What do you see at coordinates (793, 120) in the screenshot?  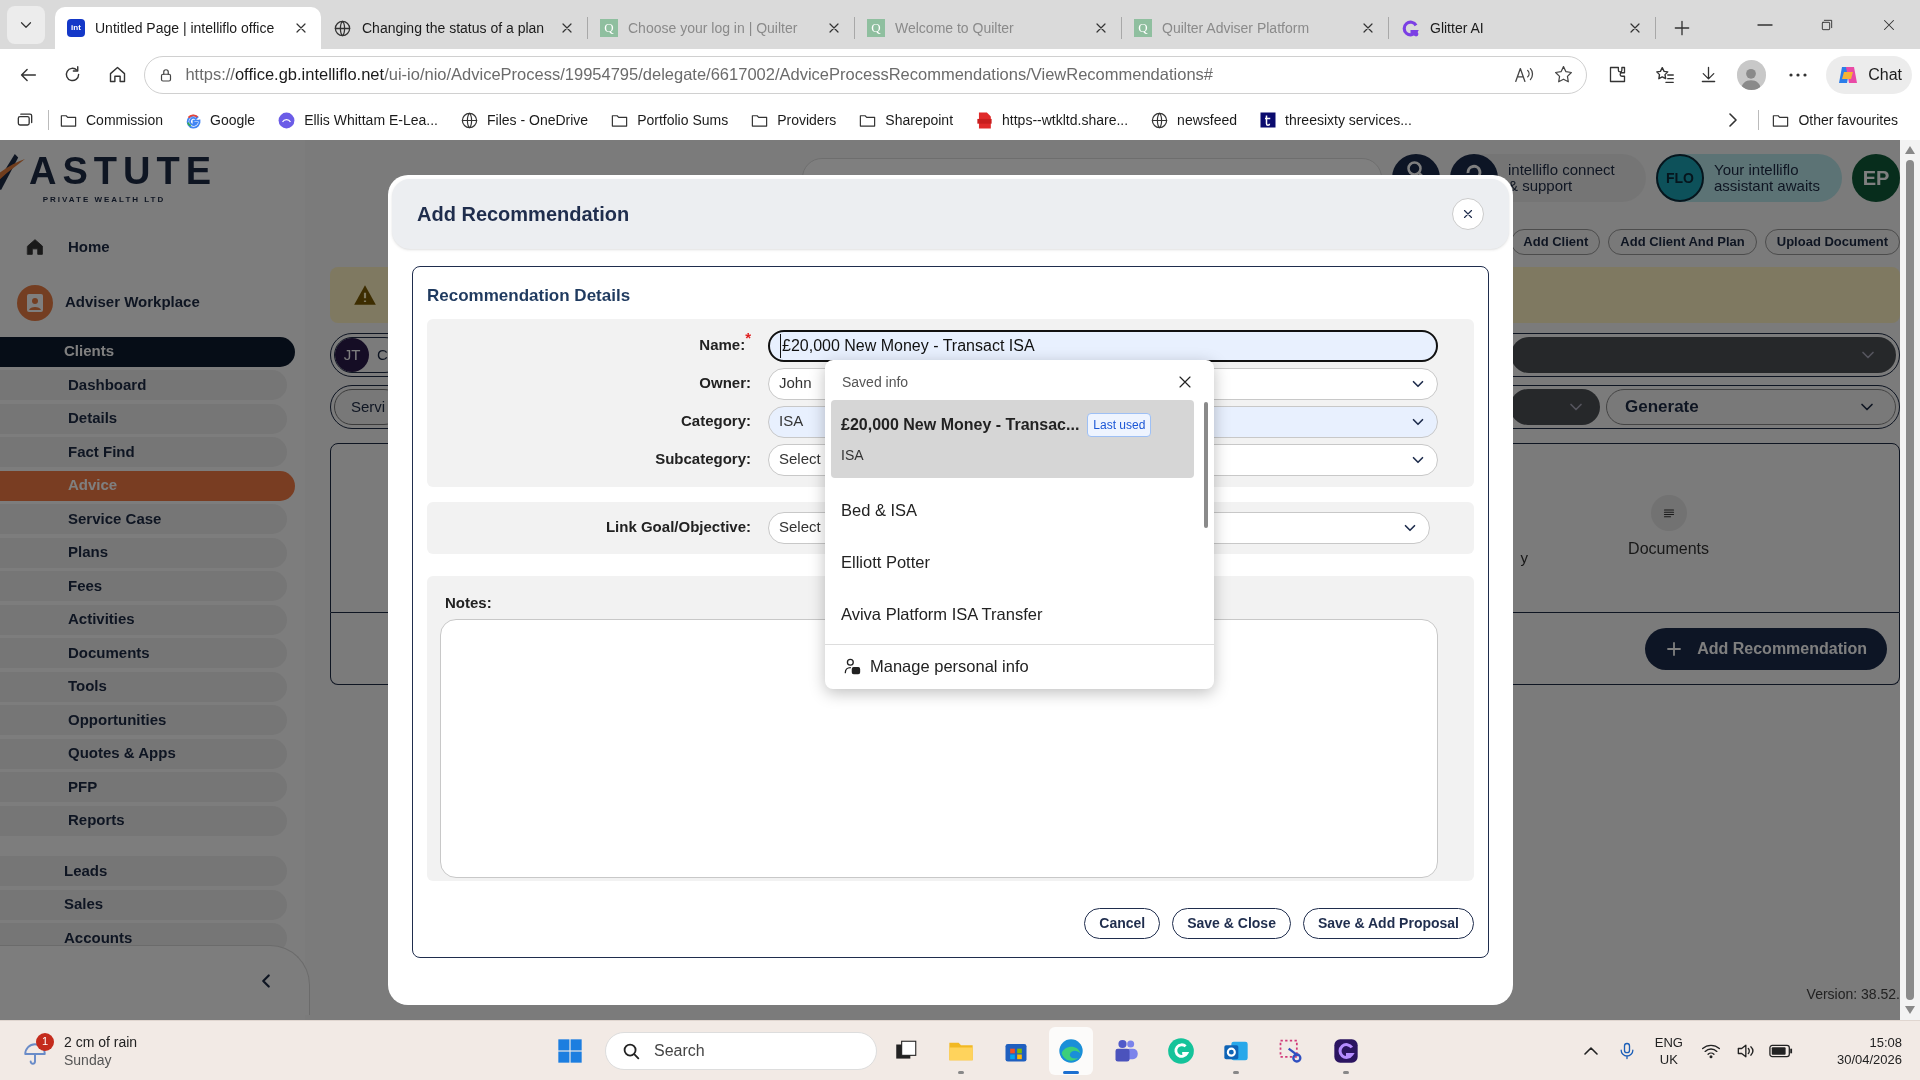 I see `bookmark-link: Providers` at bounding box center [793, 120].